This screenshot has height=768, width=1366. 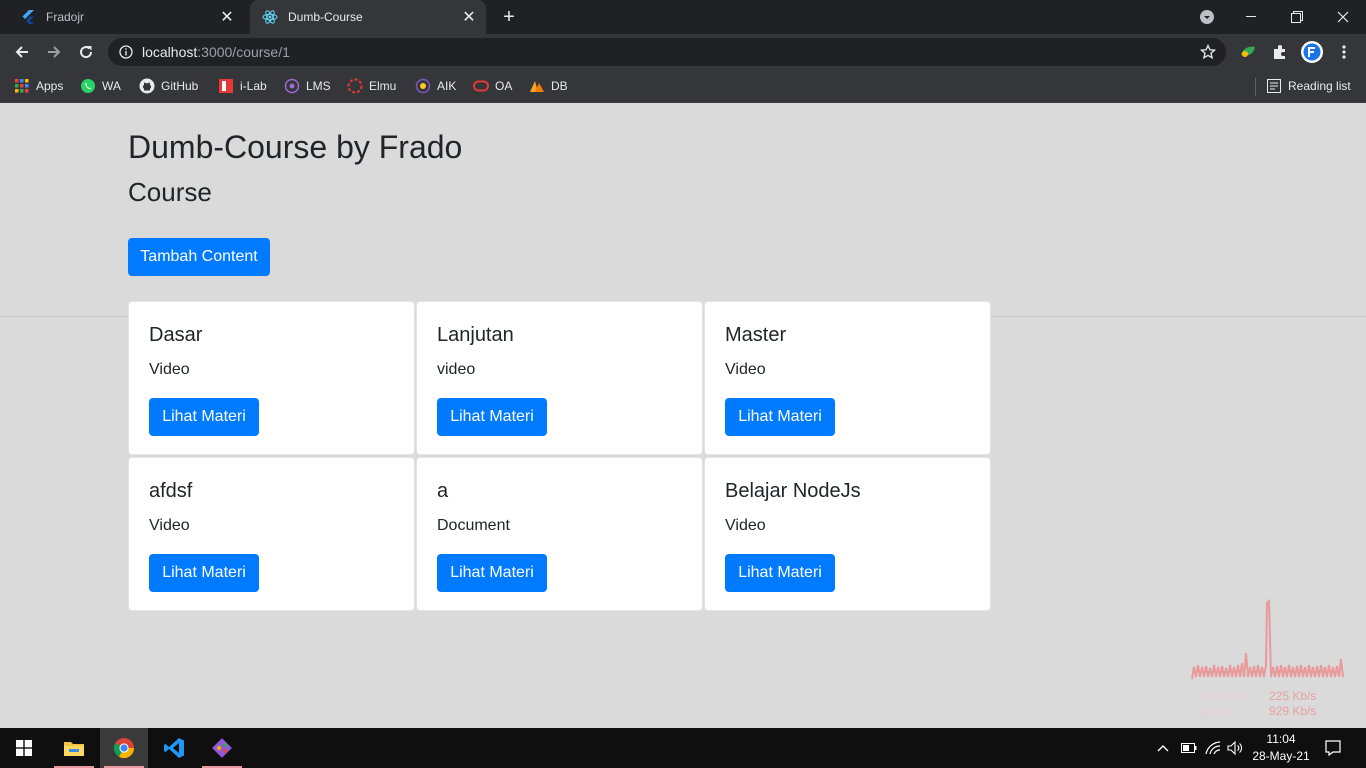 I want to click on bookmark-label: WA, so click(x=111, y=86).